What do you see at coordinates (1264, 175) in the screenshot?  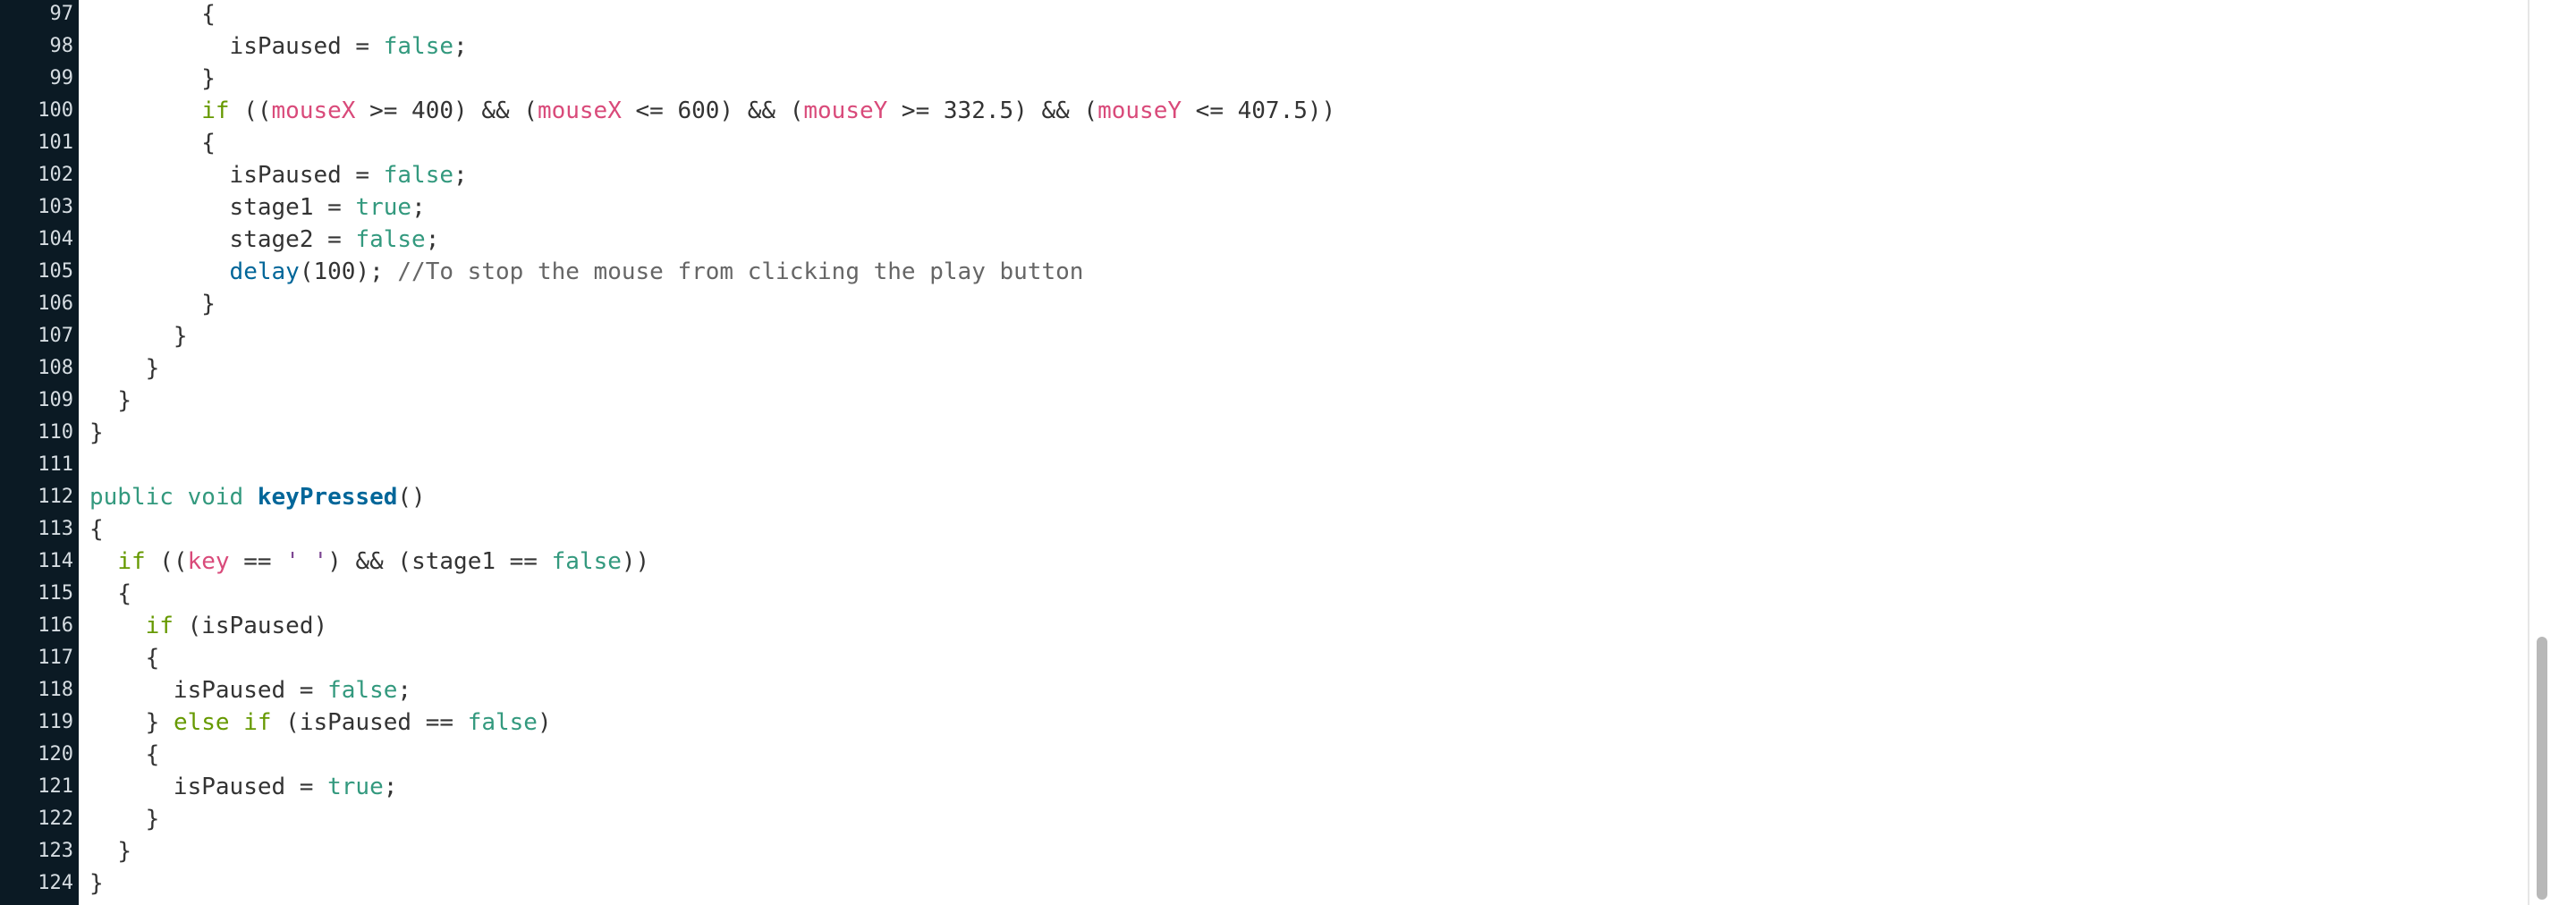 I see `code-line: 102 isPaused = false;` at bounding box center [1264, 175].